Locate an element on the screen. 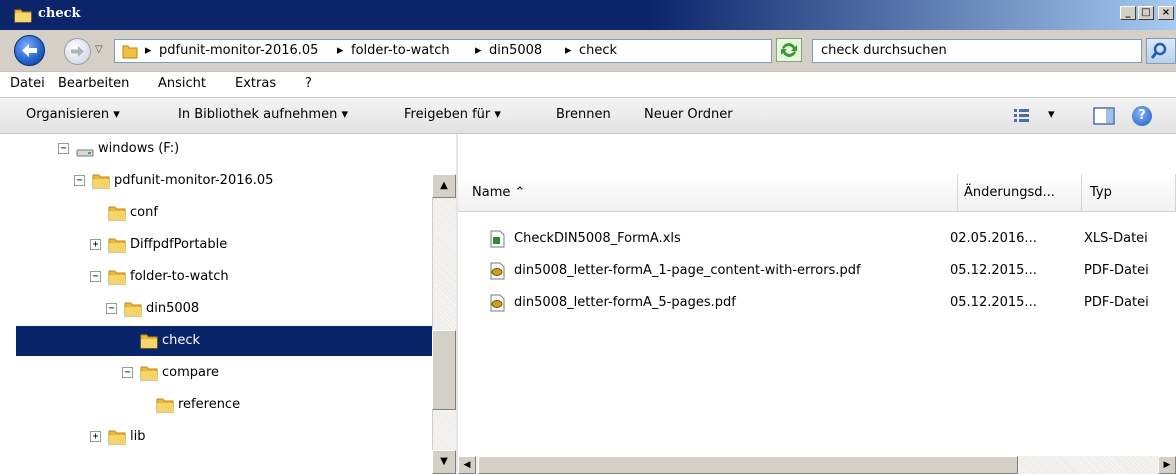  organize-button: Organisieren ▾ is located at coordinates (73, 114).